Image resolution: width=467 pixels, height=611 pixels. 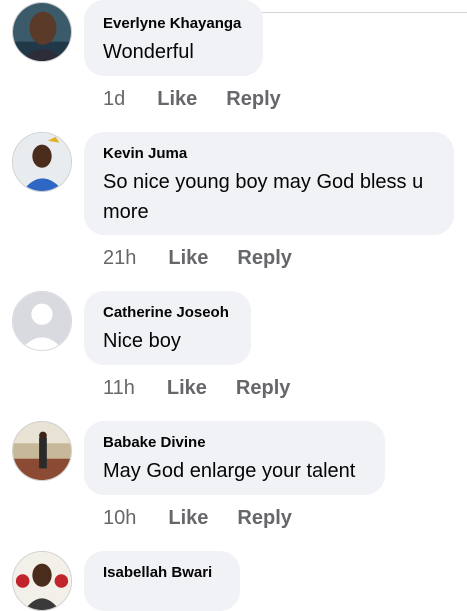 What do you see at coordinates (263, 197) in the screenshot?
I see `comment-text: So nice young boy may God bless u more` at bounding box center [263, 197].